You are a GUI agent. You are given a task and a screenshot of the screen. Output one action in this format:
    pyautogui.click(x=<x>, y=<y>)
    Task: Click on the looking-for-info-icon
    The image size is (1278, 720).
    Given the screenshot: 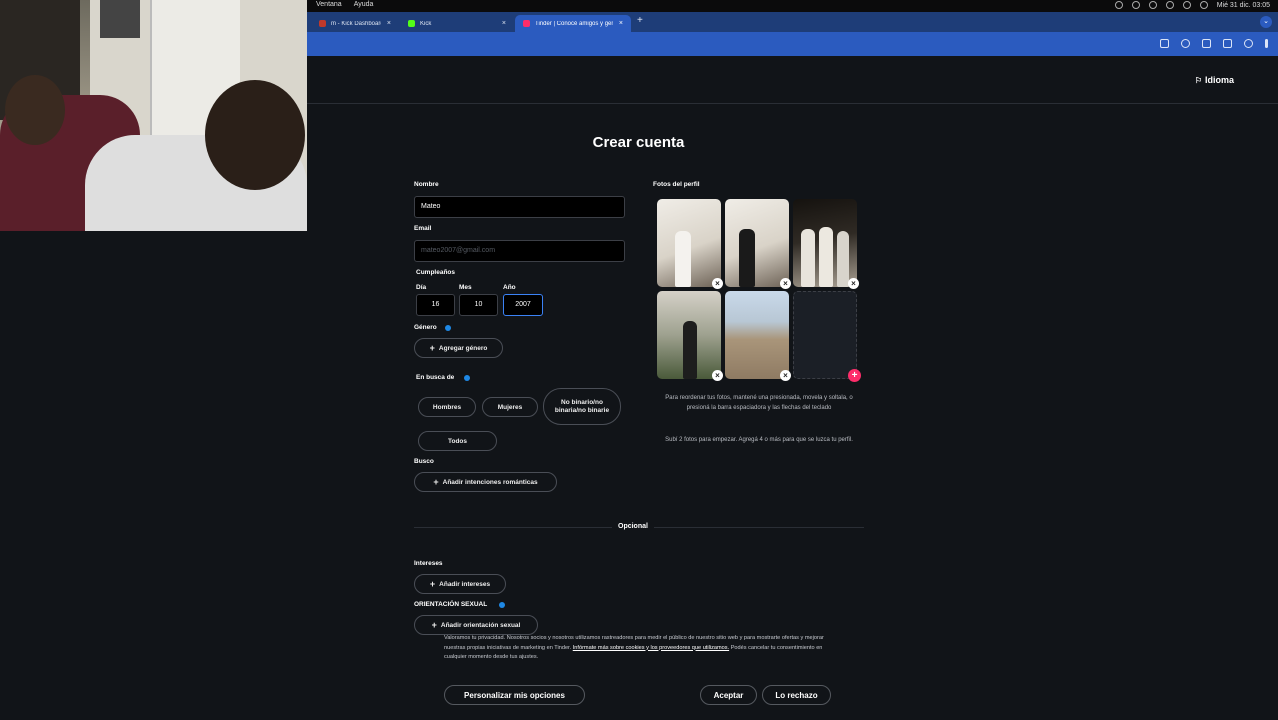 What is the action you would take?
    pyautogui.click(x=467, y=378)
    